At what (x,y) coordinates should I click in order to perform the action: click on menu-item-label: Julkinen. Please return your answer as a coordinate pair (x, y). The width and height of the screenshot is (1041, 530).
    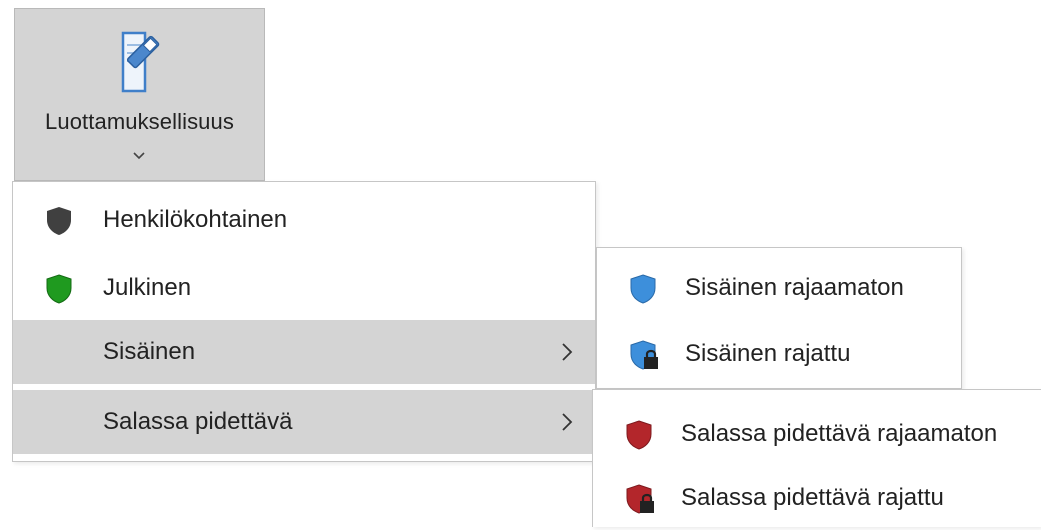
    Looking at the image, I should click on (147, 287).